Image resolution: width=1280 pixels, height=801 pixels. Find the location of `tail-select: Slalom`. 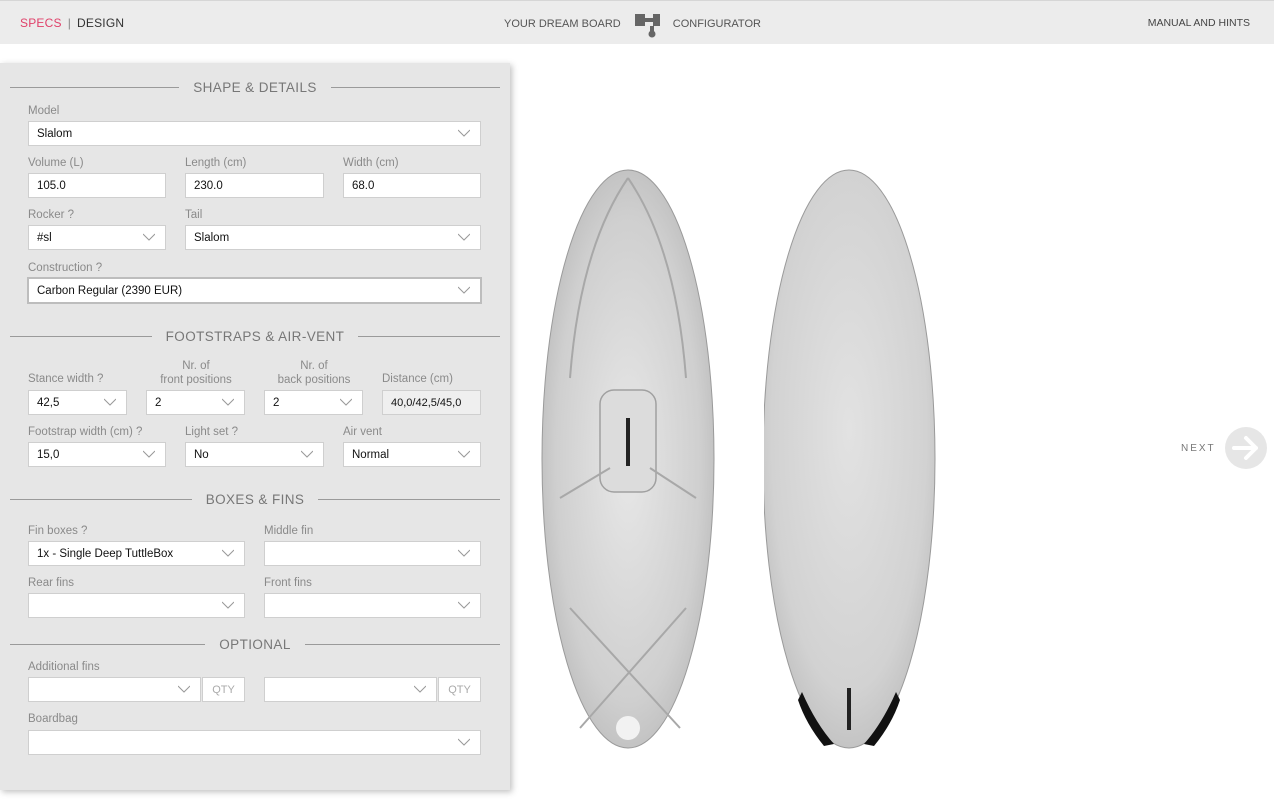

tail-select: Slalom is located at coordinates (333, 237).